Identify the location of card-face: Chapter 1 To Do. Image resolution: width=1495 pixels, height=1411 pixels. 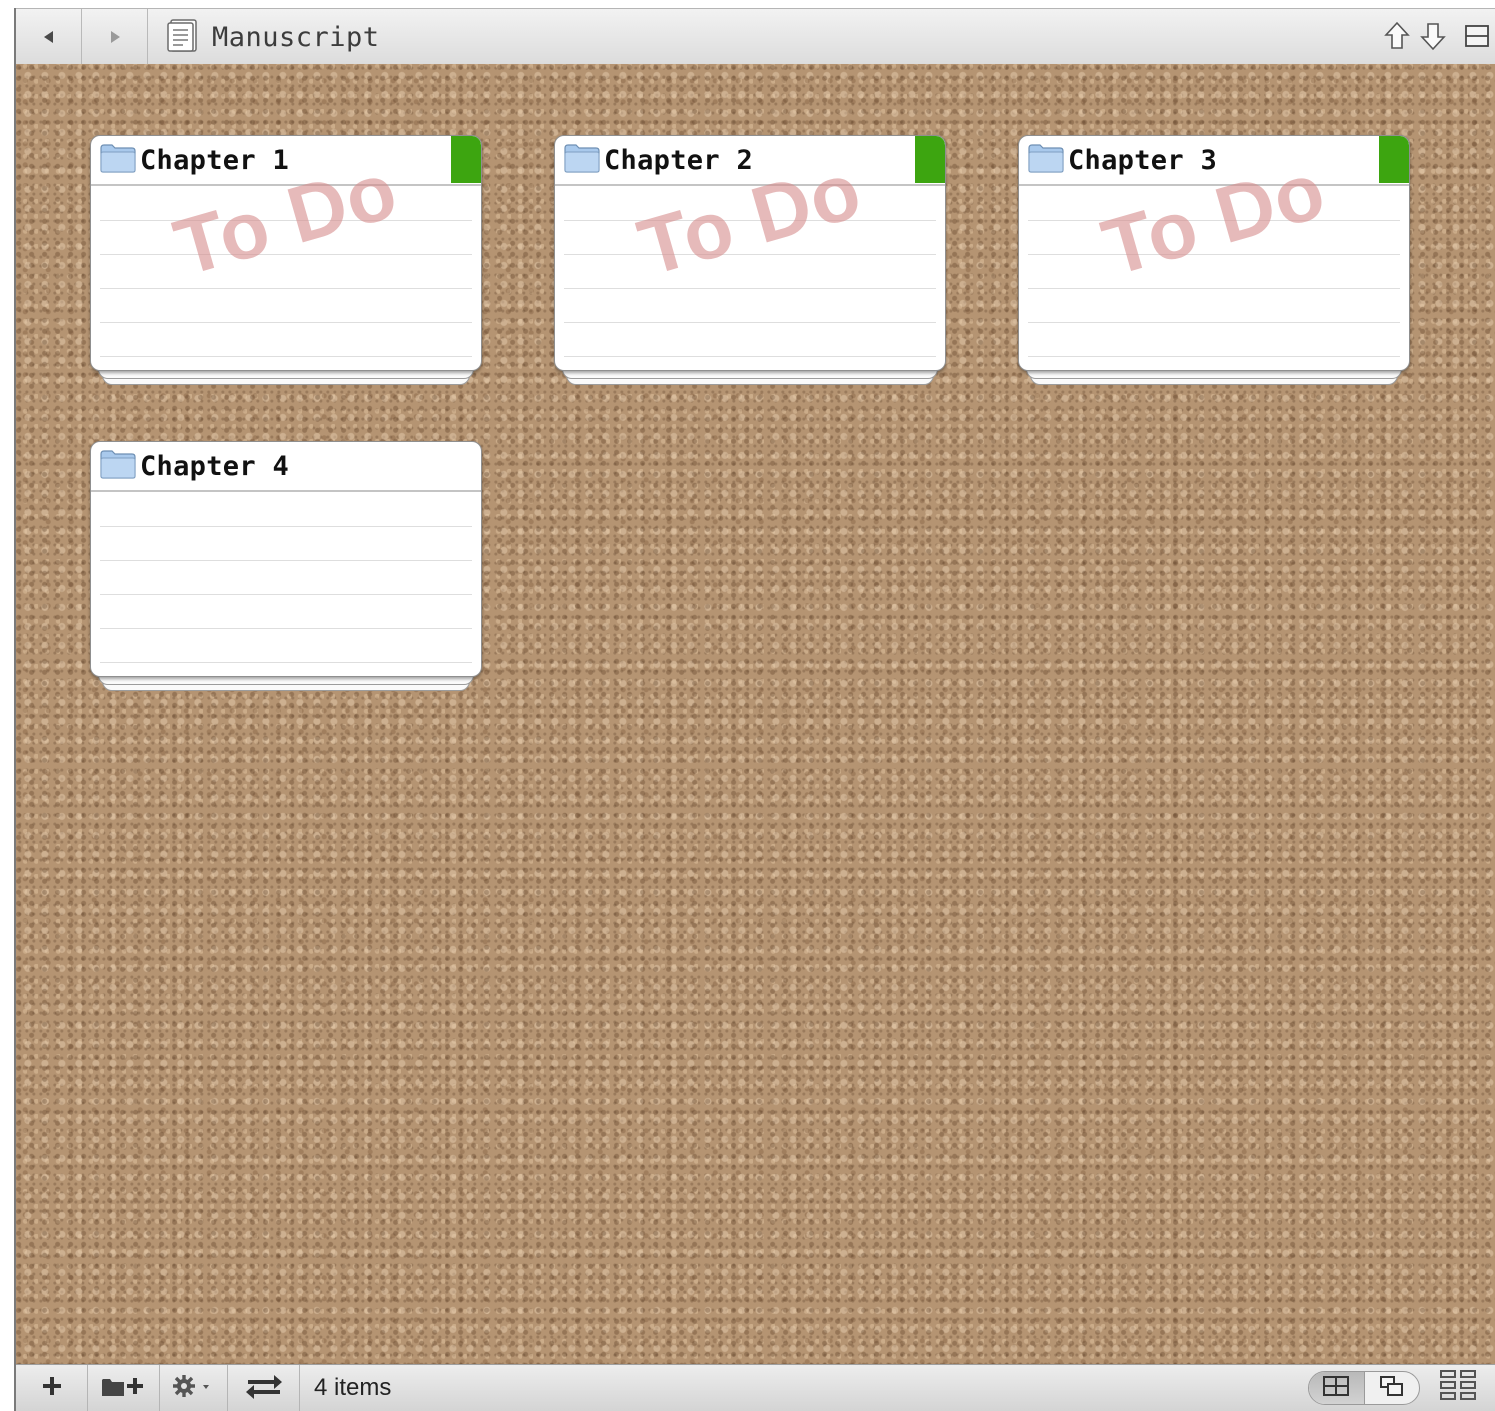
(286, 253).